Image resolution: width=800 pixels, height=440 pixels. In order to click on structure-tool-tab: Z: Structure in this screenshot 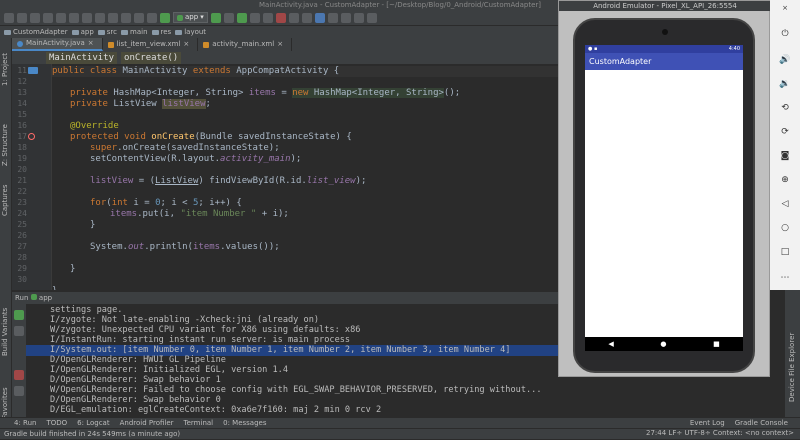, I will do `click(5, 145)`.